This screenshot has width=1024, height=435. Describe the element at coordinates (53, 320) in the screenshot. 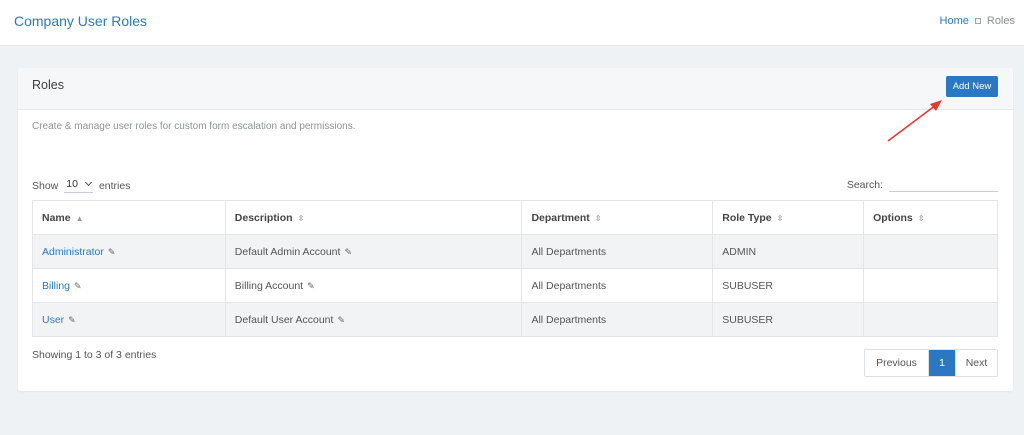

I see `role-name-link: User` at that location.